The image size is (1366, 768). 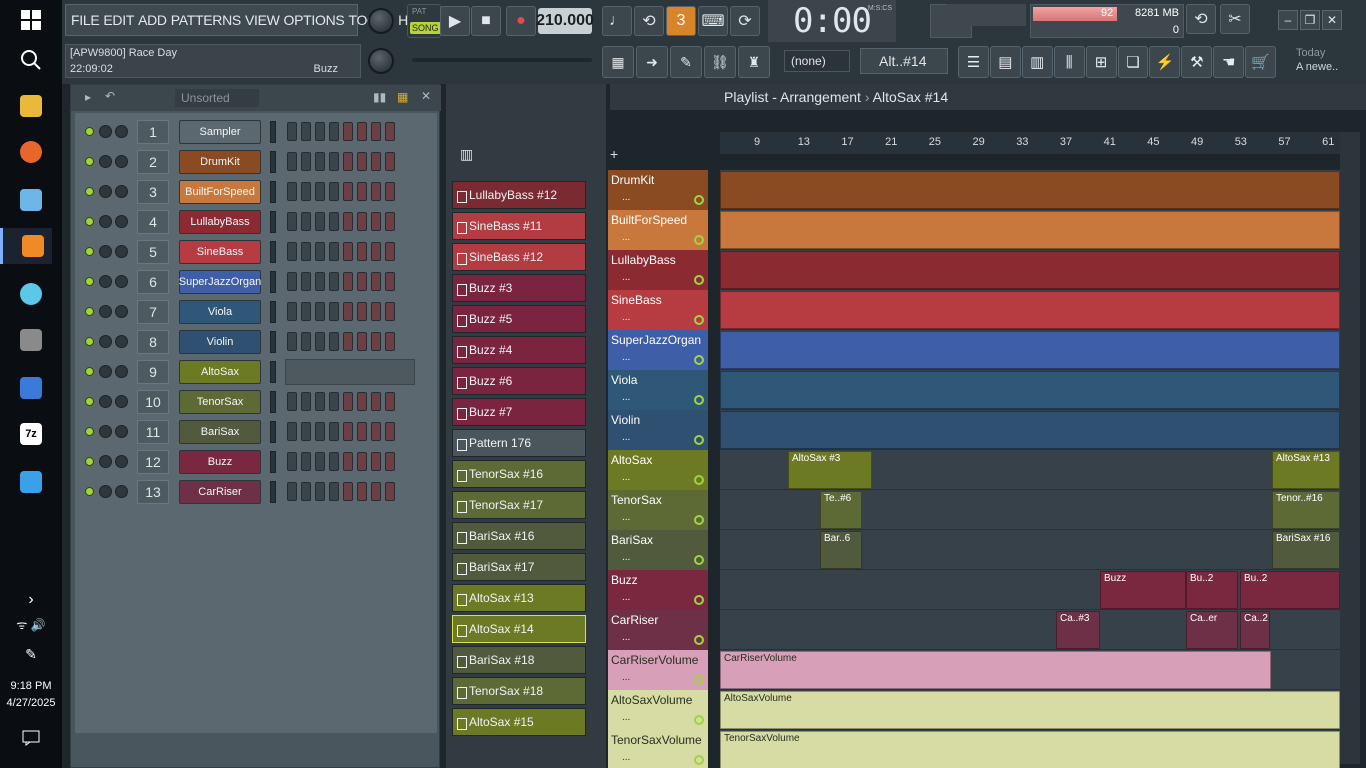 I want to click on plugin-icon: ⚡, so click(x=1165, y=62).